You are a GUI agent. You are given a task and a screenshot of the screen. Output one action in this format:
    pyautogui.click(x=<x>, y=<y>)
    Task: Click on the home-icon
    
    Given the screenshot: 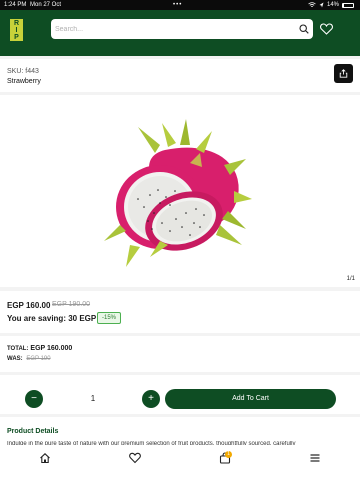 What is the action you would take?
    pyautogui.click(x=45, y=458)
    